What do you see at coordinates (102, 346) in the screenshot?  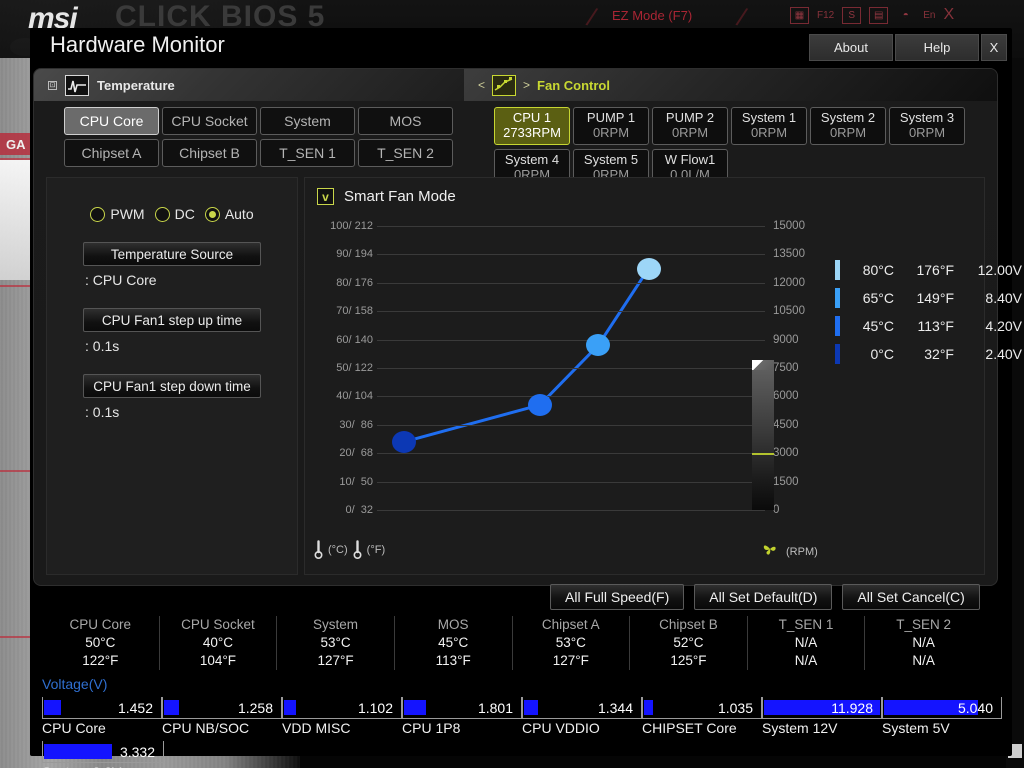 I see `step-up-time-value: : 0.1s` at bounding box center [102, 346].